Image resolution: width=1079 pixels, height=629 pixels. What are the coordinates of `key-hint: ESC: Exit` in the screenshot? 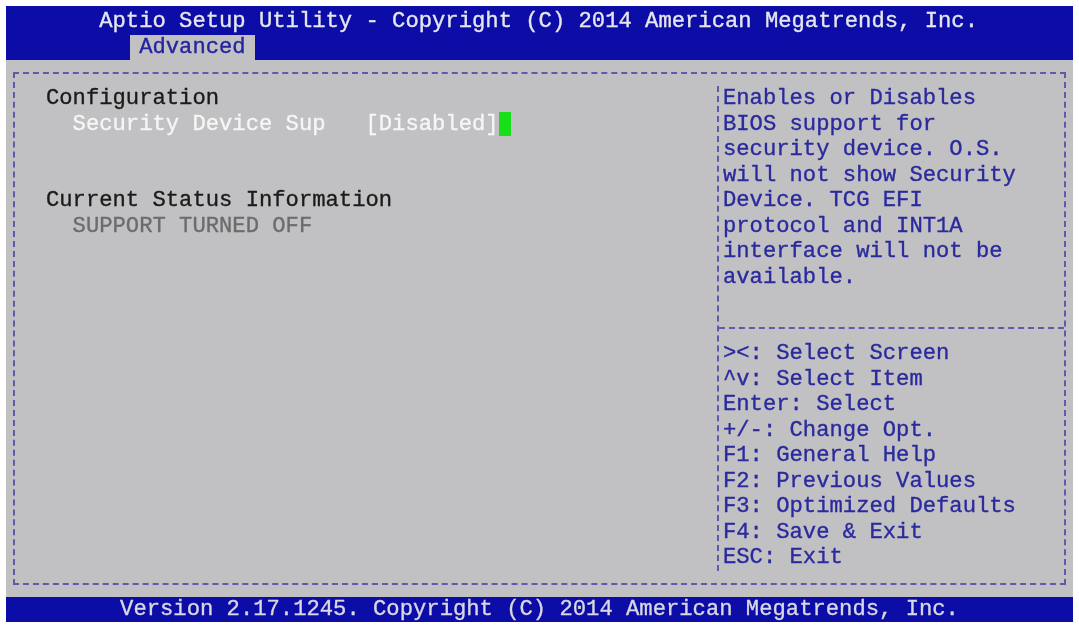 It's located at (783, 558).